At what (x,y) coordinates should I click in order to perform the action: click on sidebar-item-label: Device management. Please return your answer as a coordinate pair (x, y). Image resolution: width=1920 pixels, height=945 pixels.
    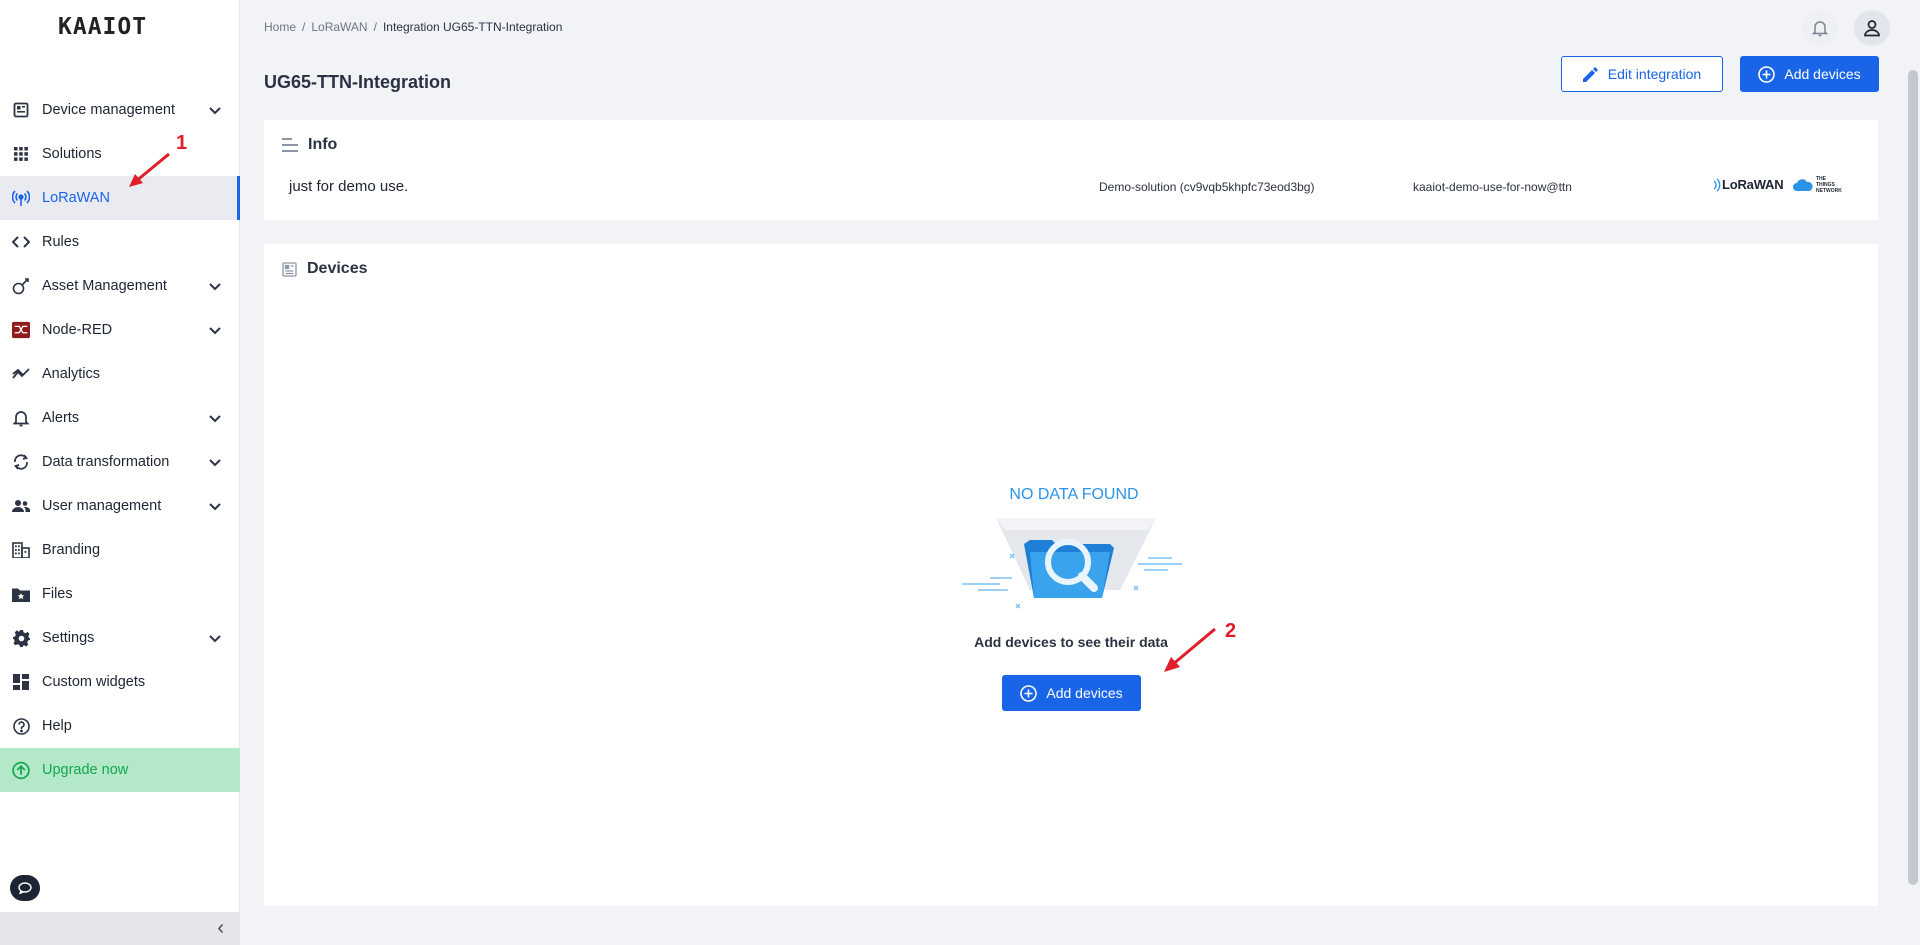
    Looking at the image, I should click on (108, 110).